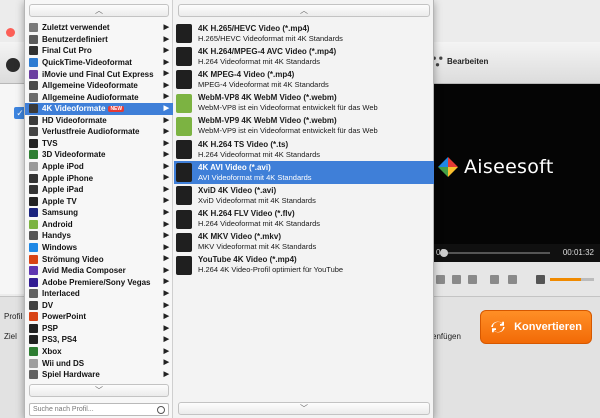 The height and width of the screenshot is (418, 600). Describe the element at coordinates (99, 306) in the screenshot. I see `category-item: DV ▶` at that location.